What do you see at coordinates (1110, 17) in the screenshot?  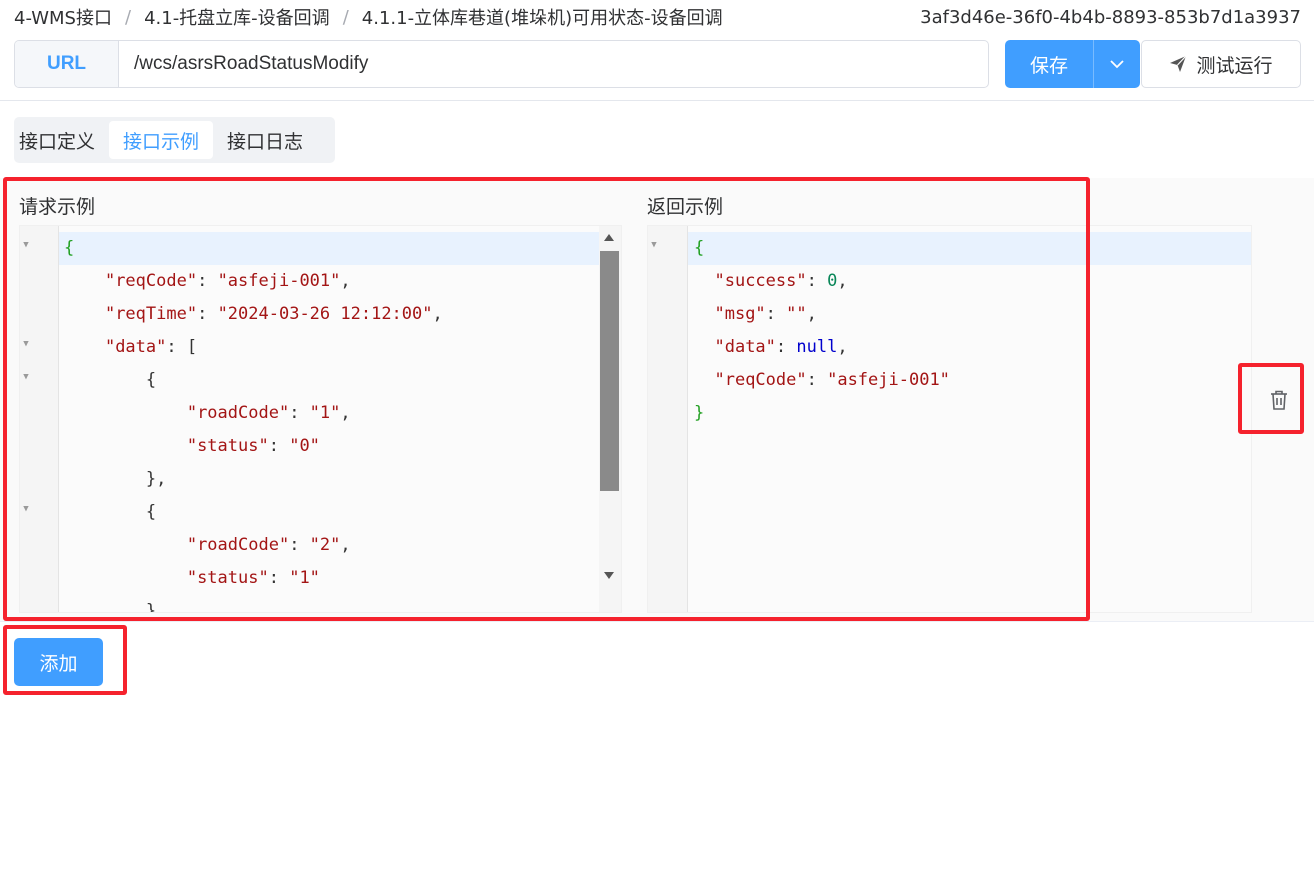 I see `interface-id: 3af3d46e-36f0-4b4b-8893-853b7d1a3937` at bounding box center [1110, 17].